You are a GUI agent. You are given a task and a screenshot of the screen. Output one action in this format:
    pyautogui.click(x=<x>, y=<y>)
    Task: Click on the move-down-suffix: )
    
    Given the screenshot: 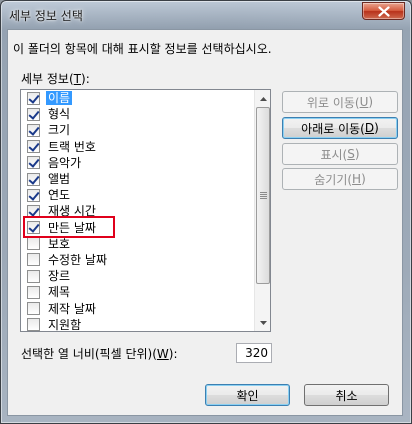 What is the action you would take?
    pyautogui.click(x=376, y=128)
    